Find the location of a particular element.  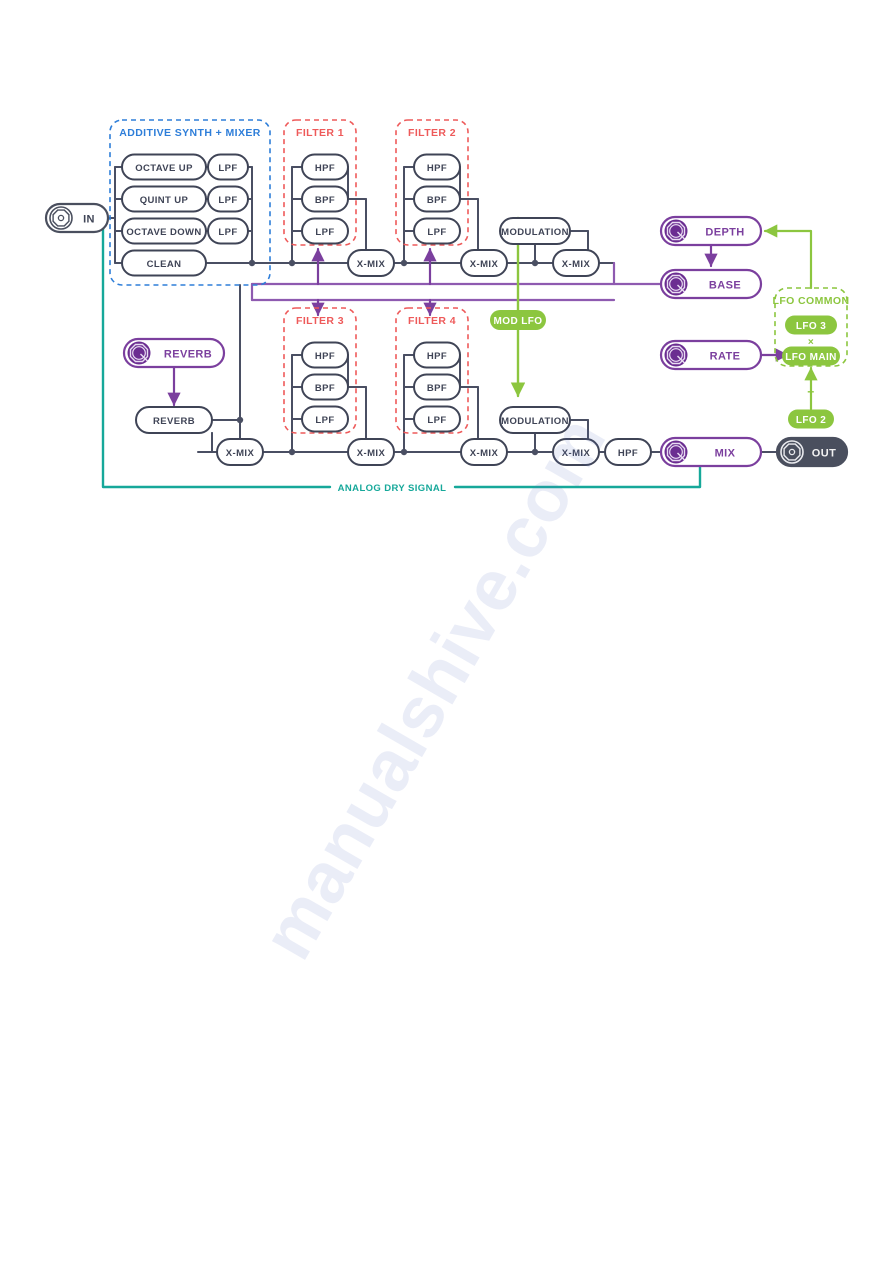

lfo-main-tag-label: LFO MAIN is located at coordinates (811, 357).